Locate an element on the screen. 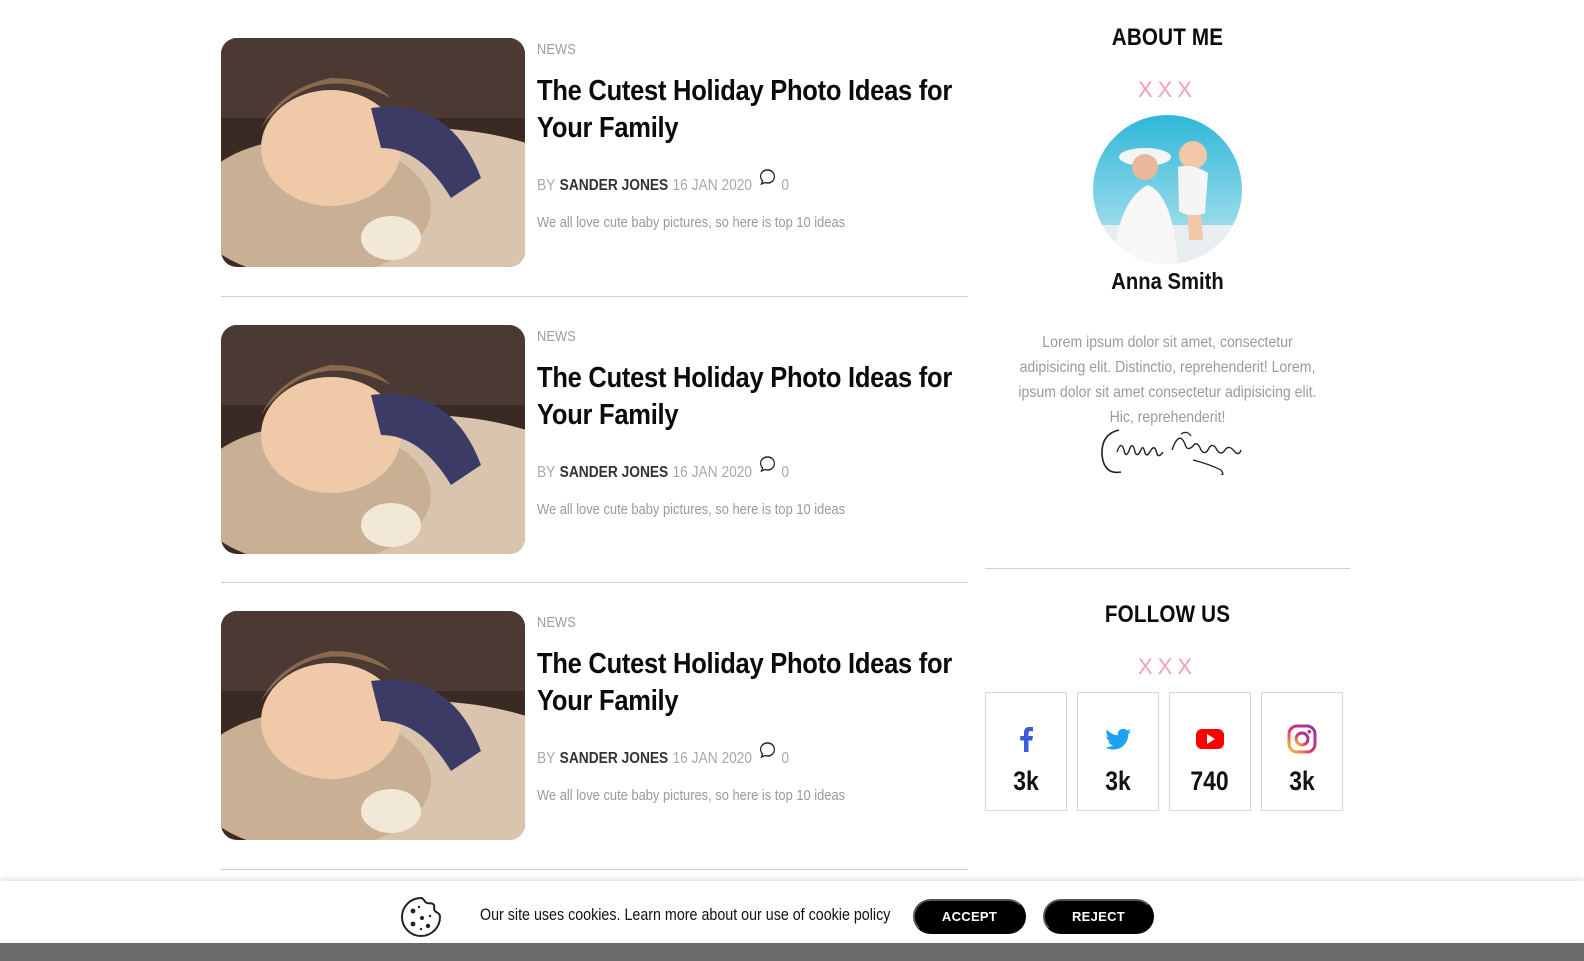 The image size is (1584, 961). about-title: ABOUT ME is located at coordinates (1167, 37).